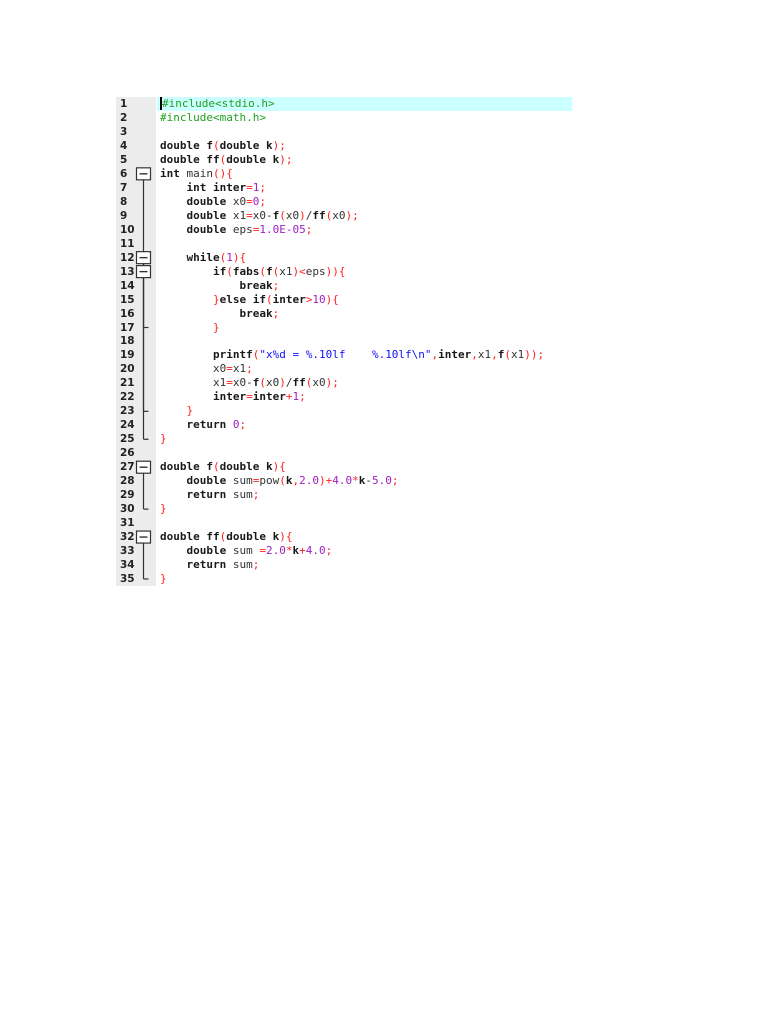 The width and height of the screenshot is (768, 1024). Describe the element at coordinates (364, 188) in the screenshot. I see `line-code: int inter=1;` at that location.